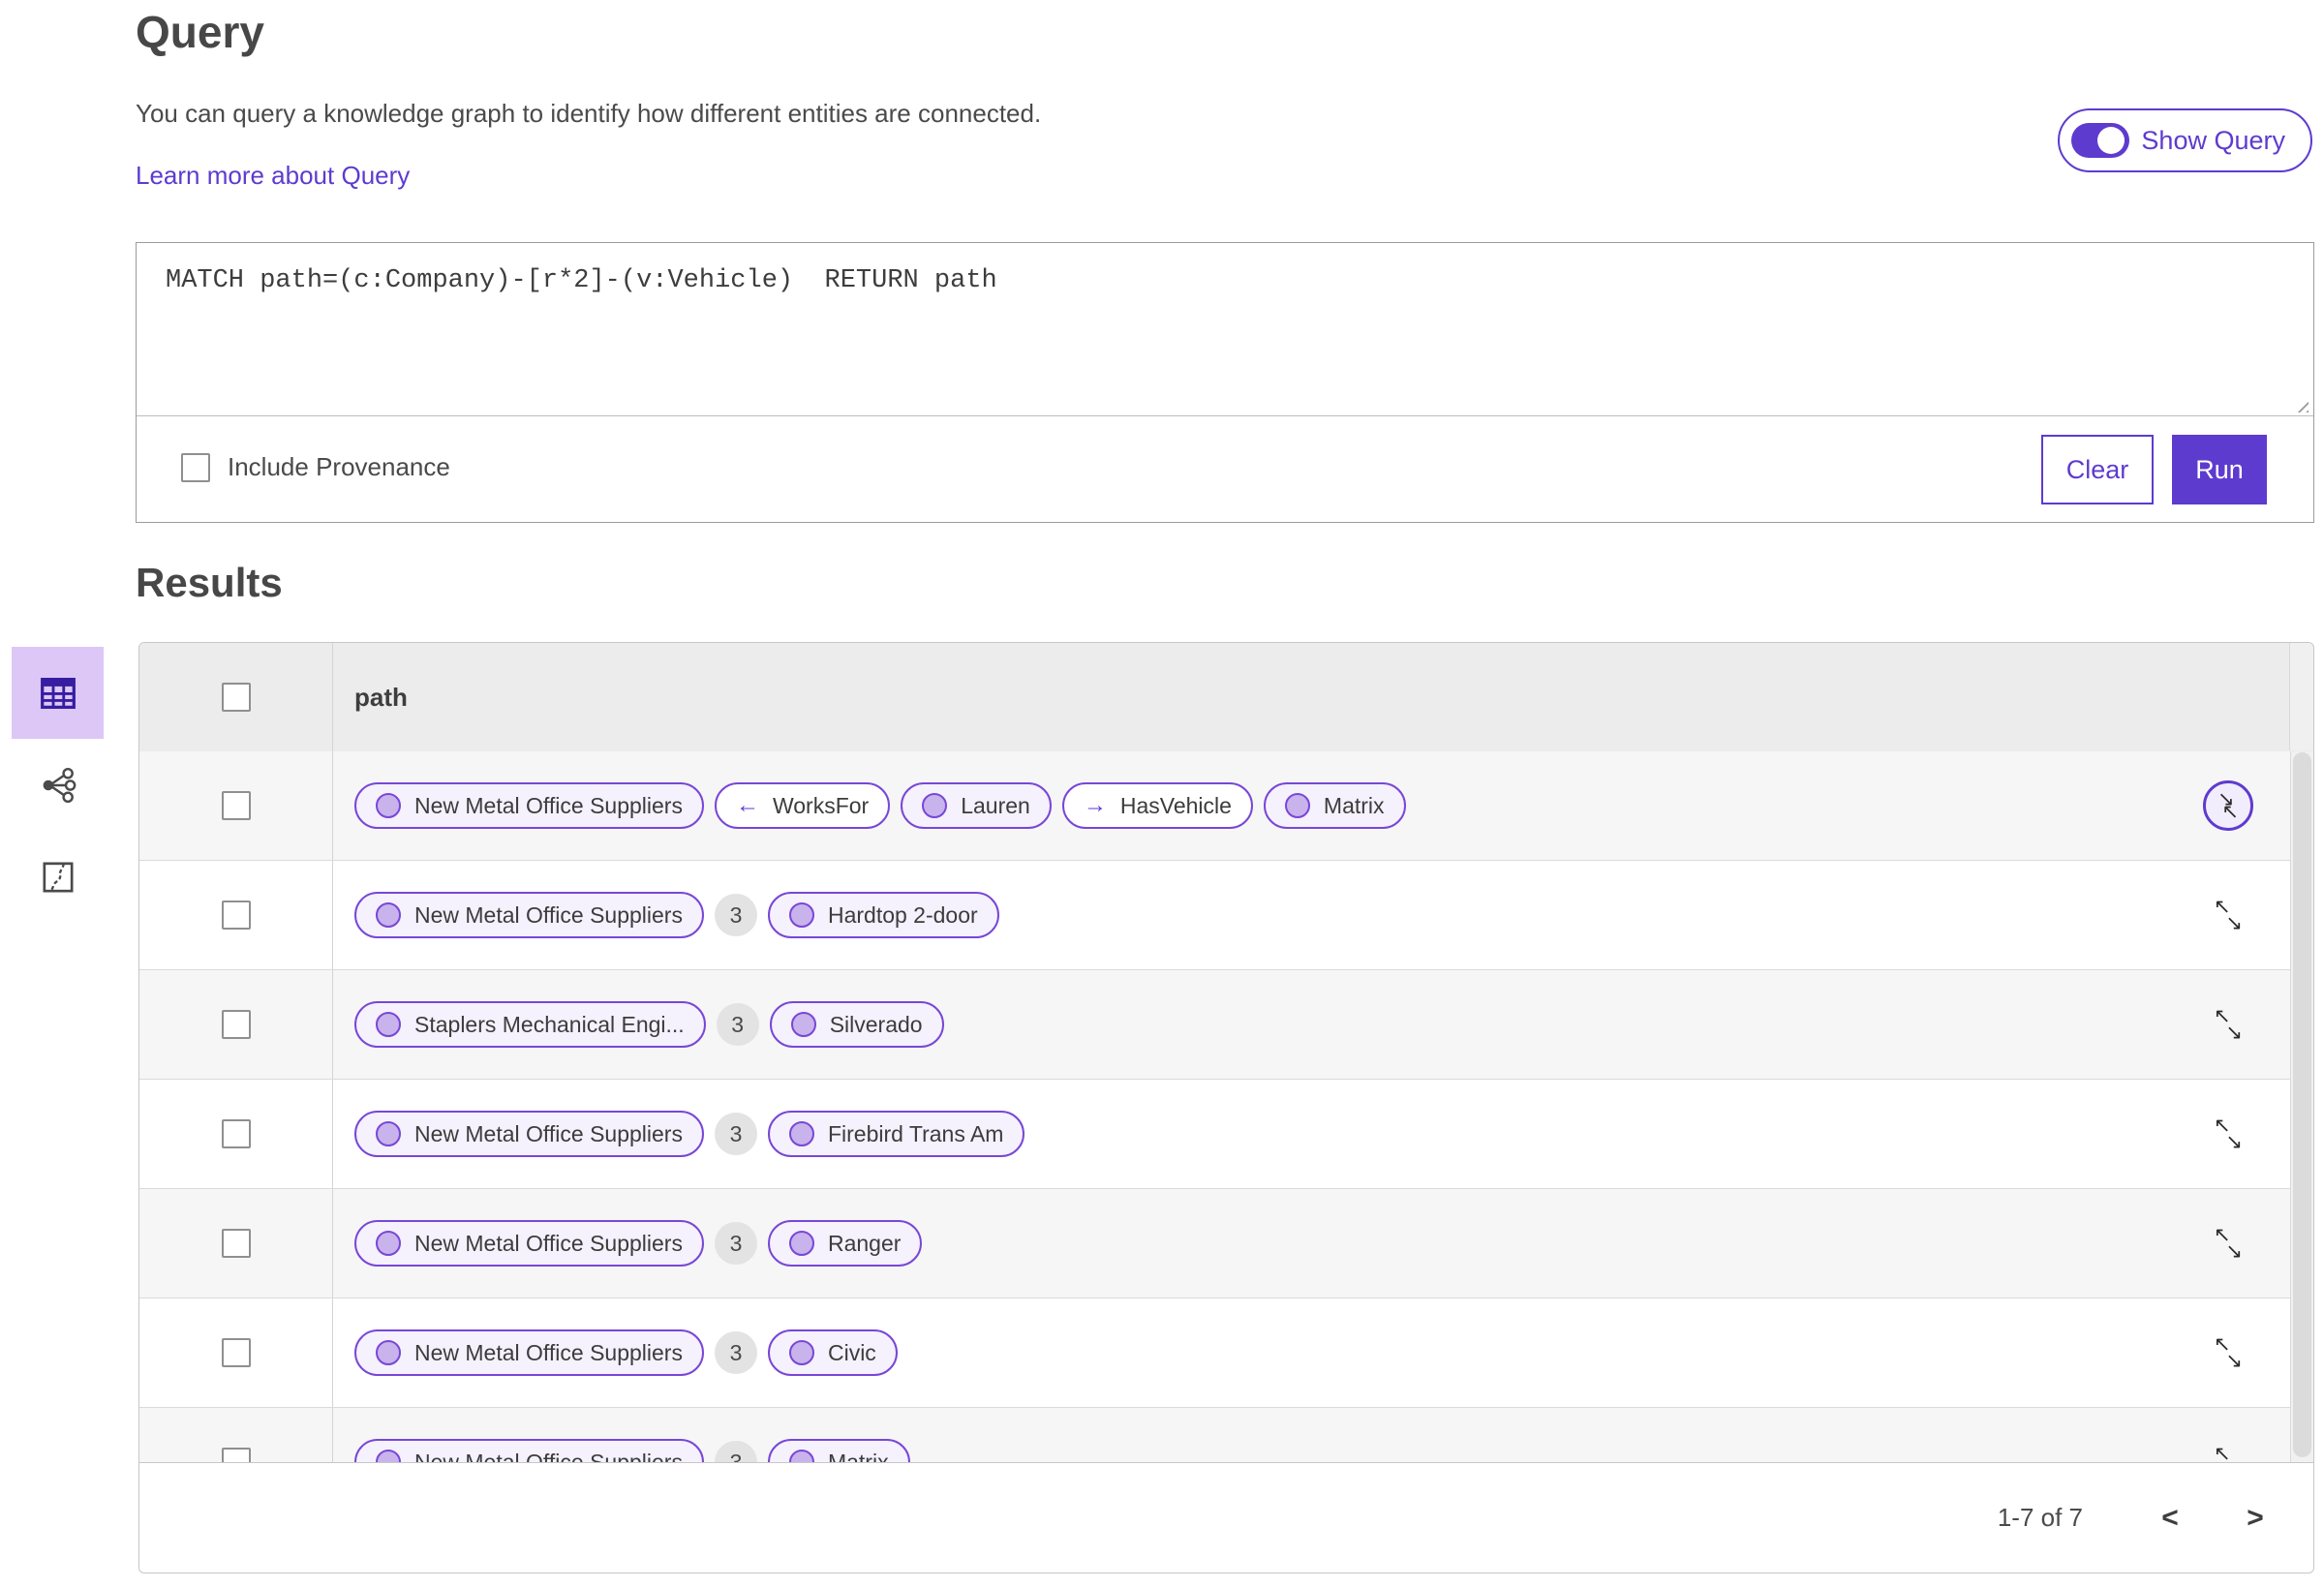  I want to click on relationship-pill: ← WorksFor, so click(803, 805).